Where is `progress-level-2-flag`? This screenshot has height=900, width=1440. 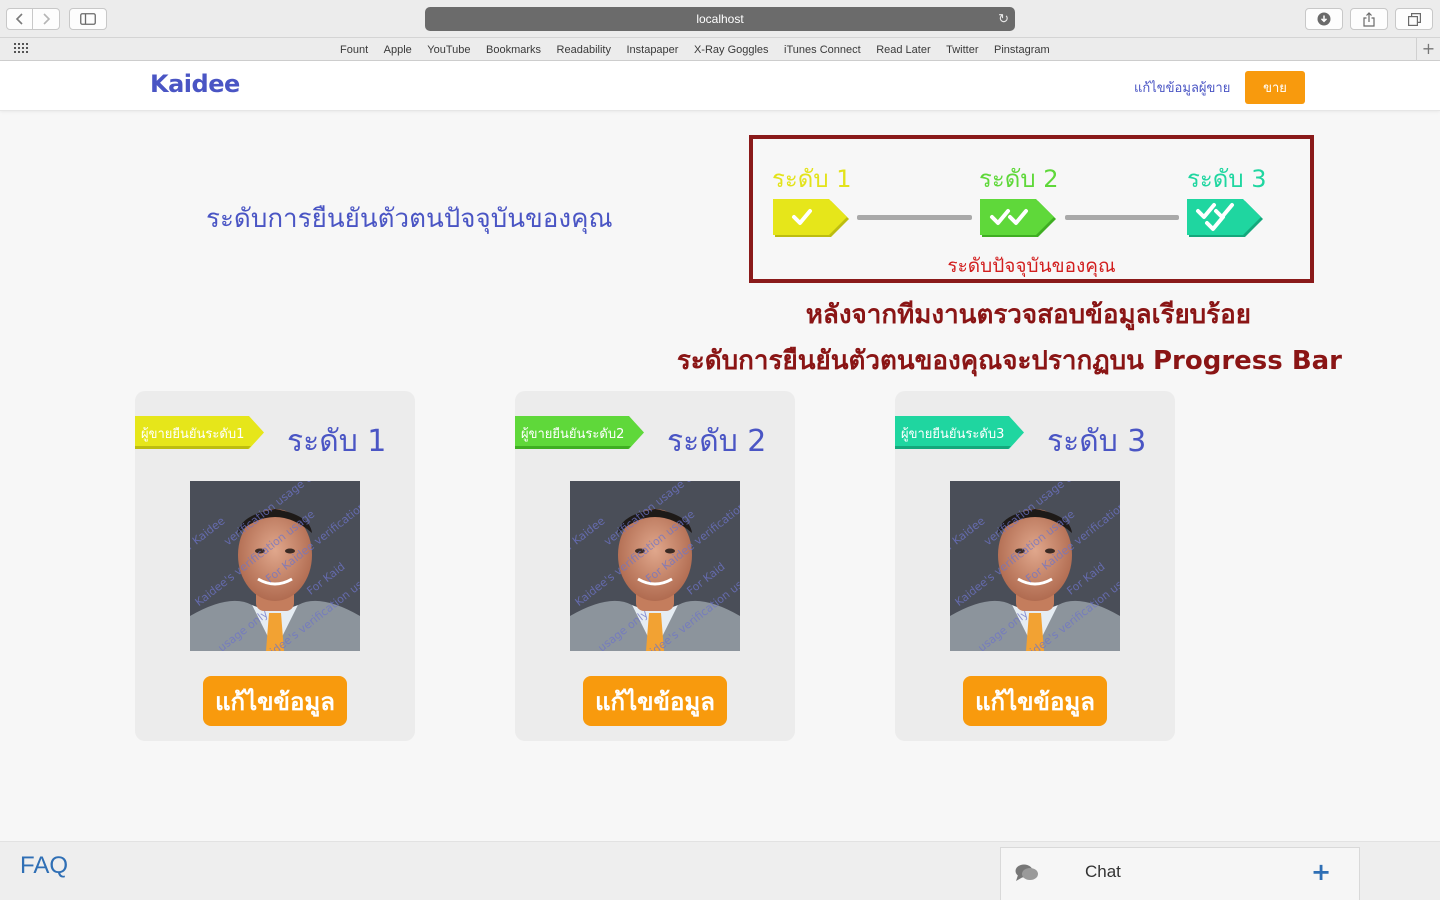
progress-level-2-flag is located at coordinates (1018, 218).